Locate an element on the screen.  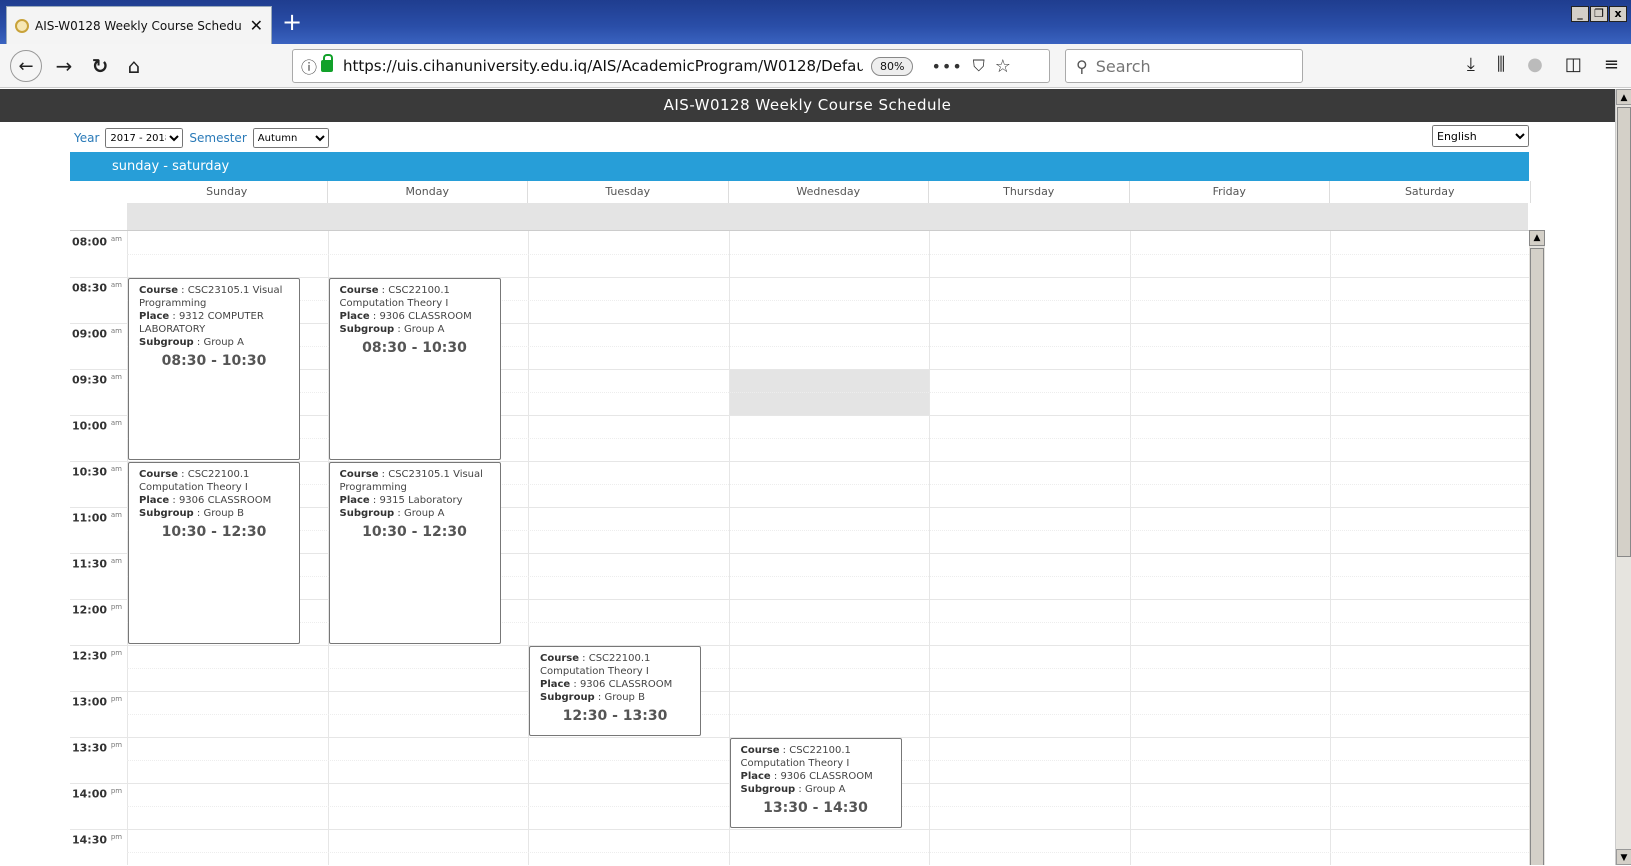
back-button: ← is located at coordinates (26, 66).